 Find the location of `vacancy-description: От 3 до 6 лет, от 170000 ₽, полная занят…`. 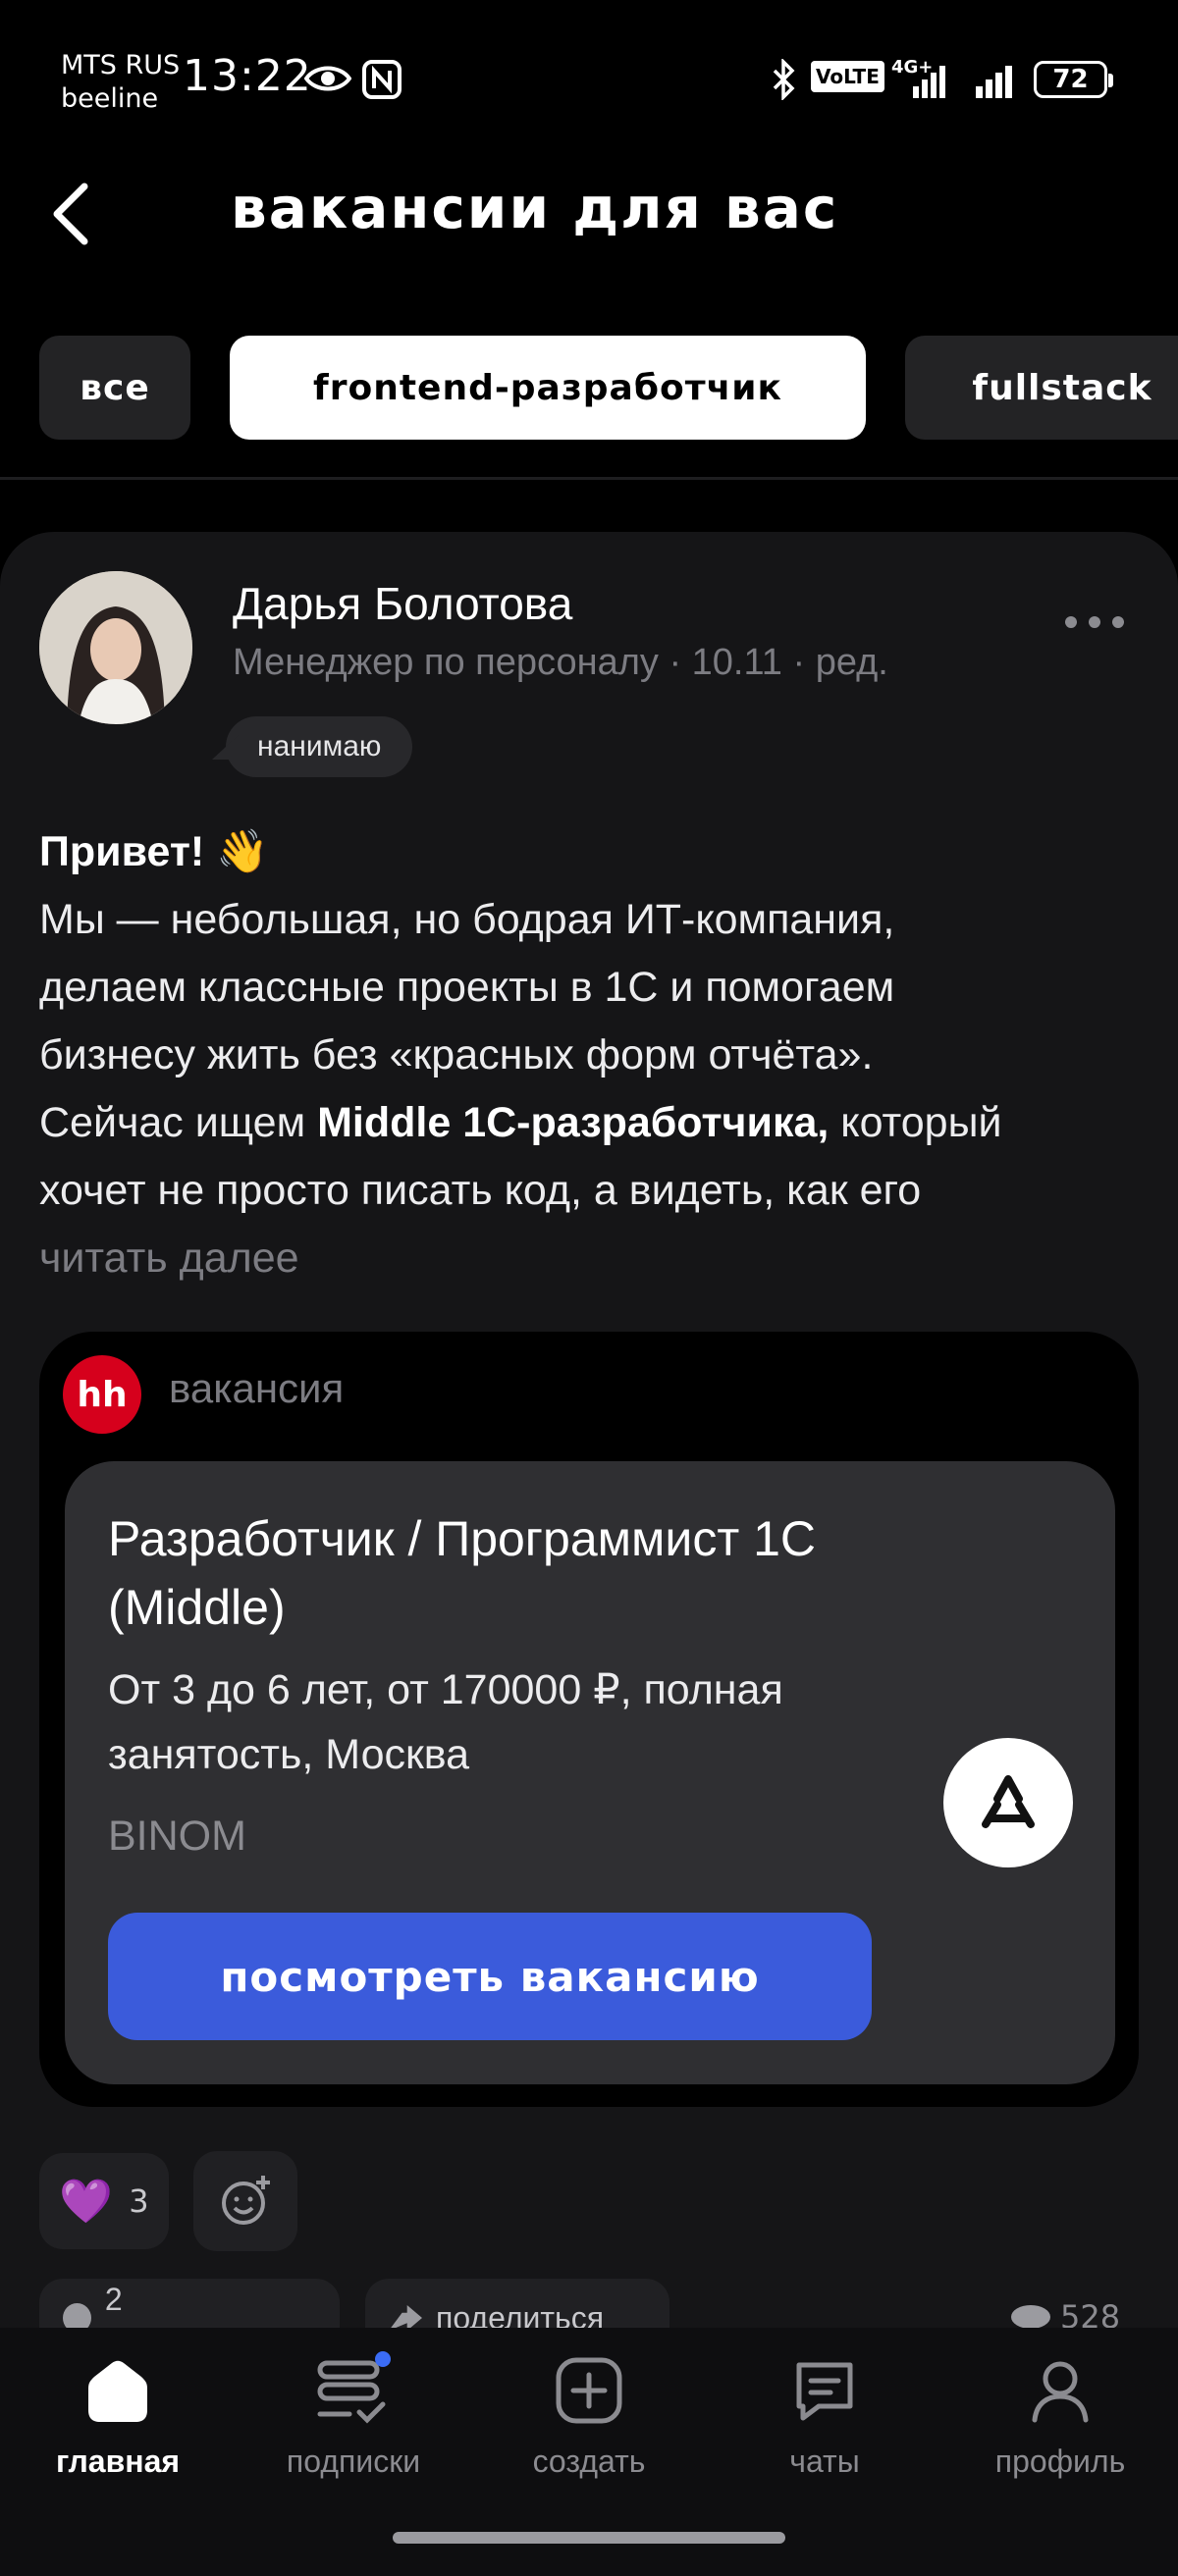

vacancy-description: От 3 до 6 лет, от 170000 ₽, полная занят… is located at coordinates (446, 1722).